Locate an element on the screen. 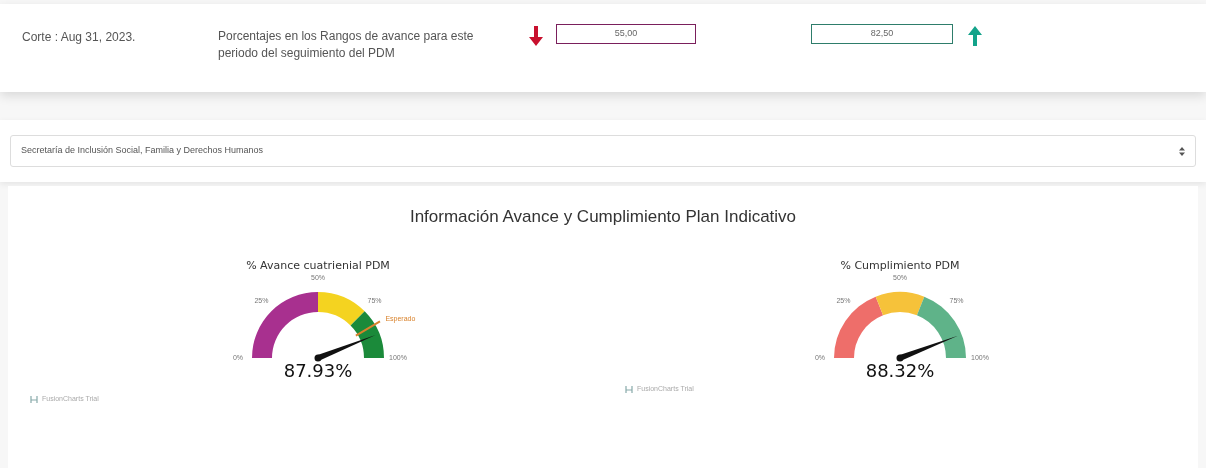 The width and height of the screenshot is (1206, 468). gauge-value: 88.32% is located at coordinates (900, 371).